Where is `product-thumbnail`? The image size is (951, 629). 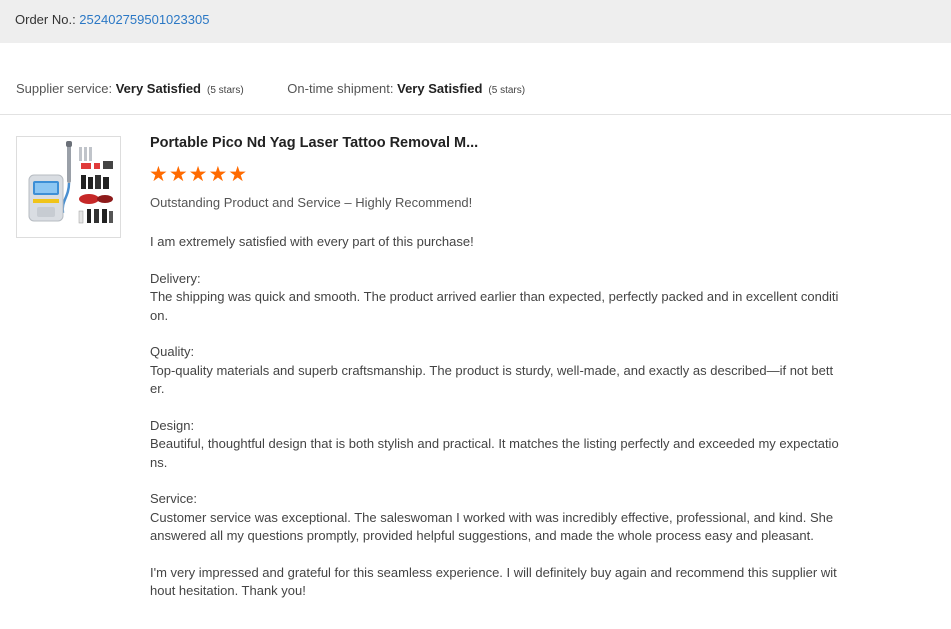
product-thumbnail is located at coordinates (68, 187).